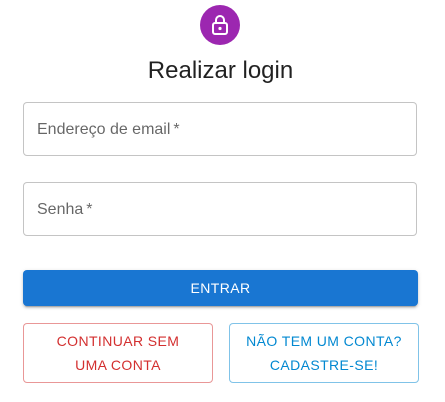 The image size is (445, 402). What do you see at coordinates (89, 209) in the screenshot?
I see `password-required-mark: *` at bounding box center [89, 209].